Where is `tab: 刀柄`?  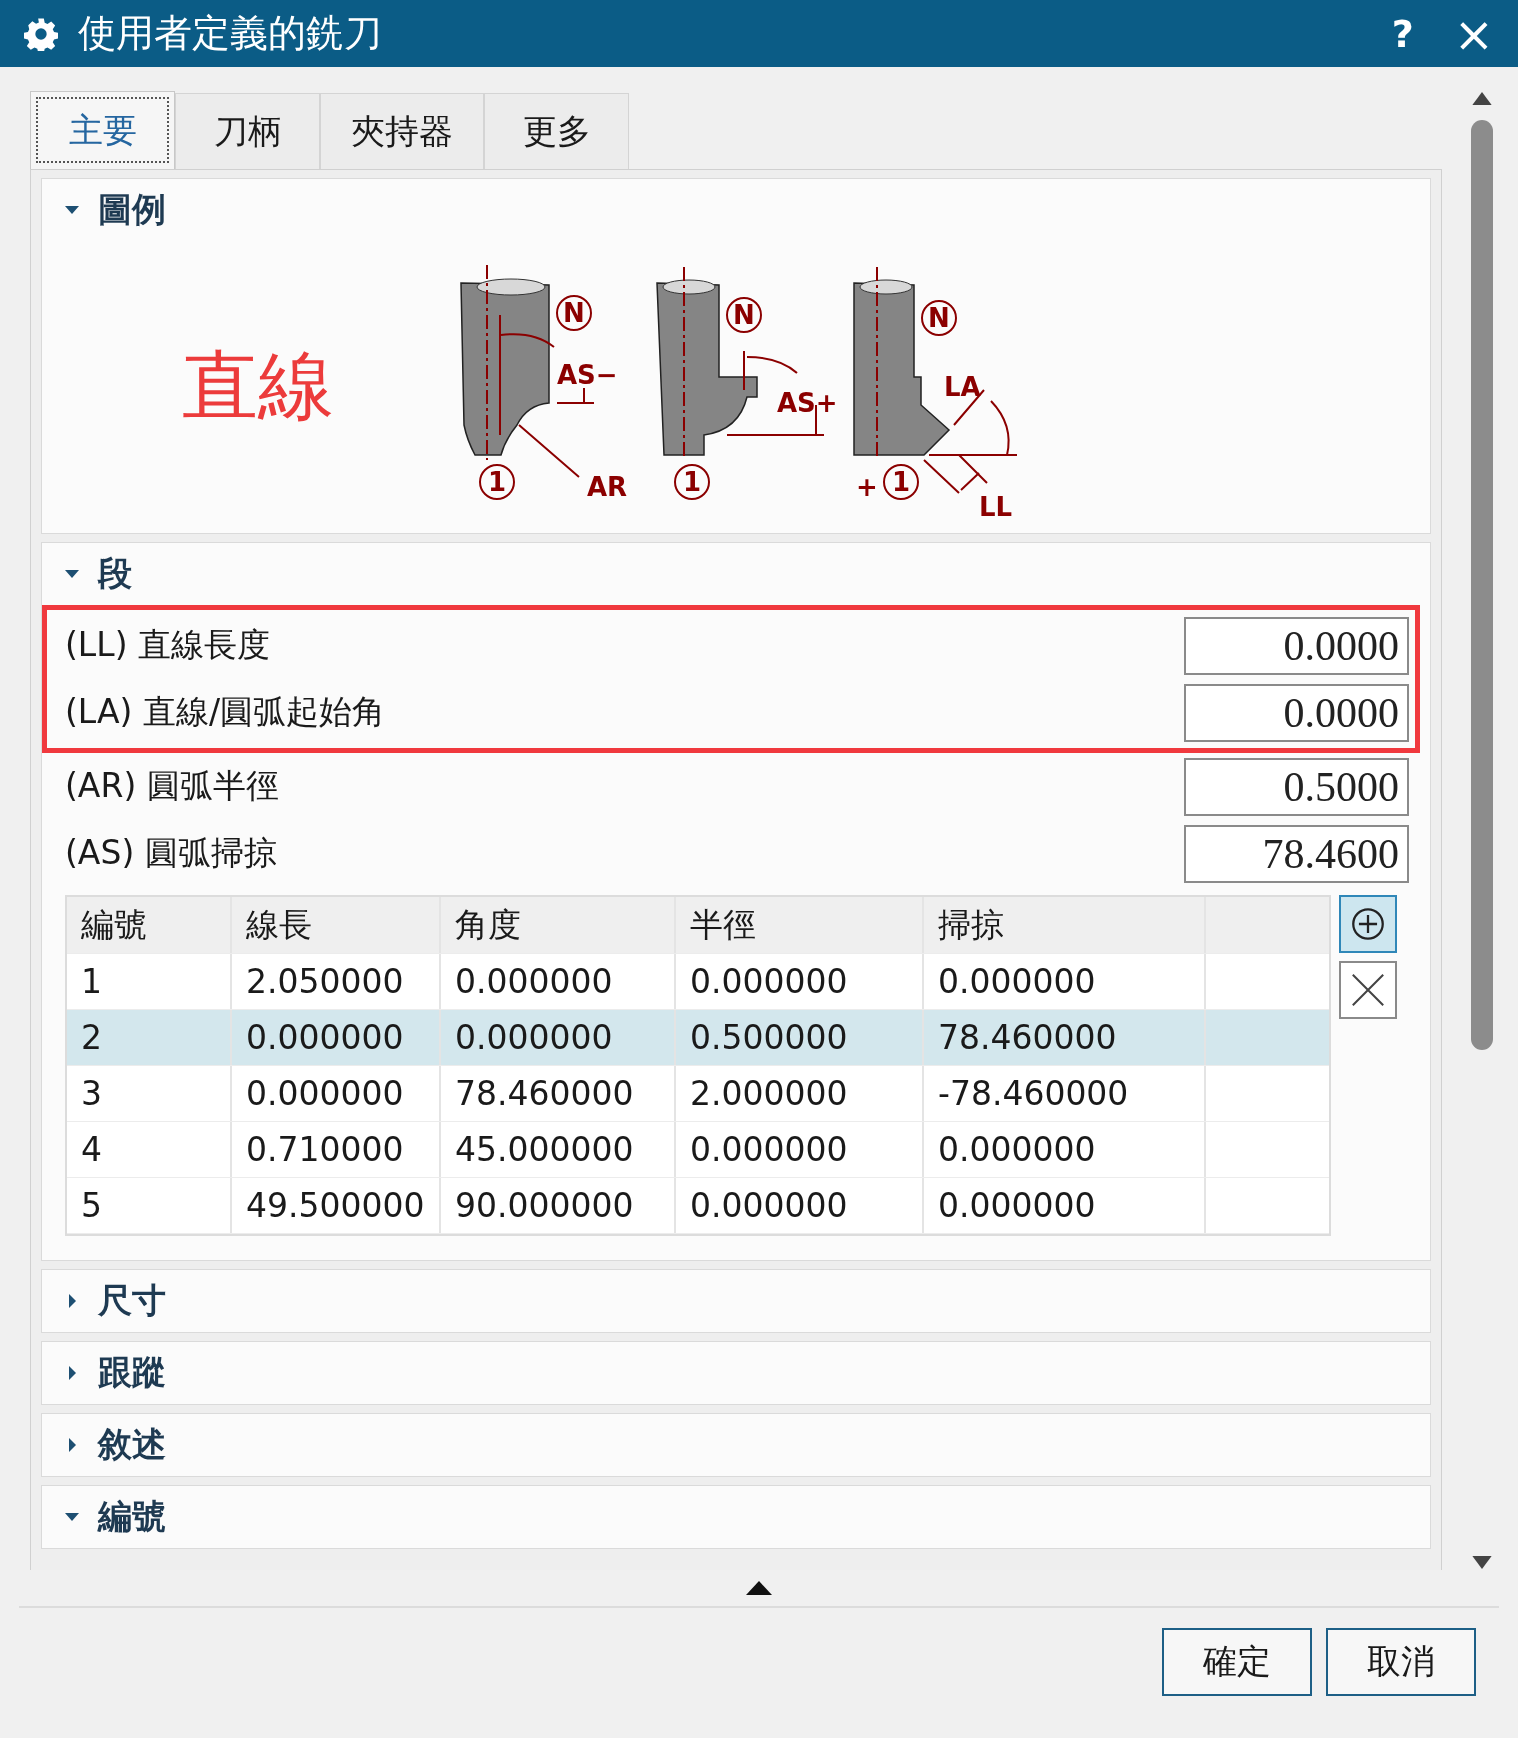
tab: 刀柄 is located at coordinates (247, 131).